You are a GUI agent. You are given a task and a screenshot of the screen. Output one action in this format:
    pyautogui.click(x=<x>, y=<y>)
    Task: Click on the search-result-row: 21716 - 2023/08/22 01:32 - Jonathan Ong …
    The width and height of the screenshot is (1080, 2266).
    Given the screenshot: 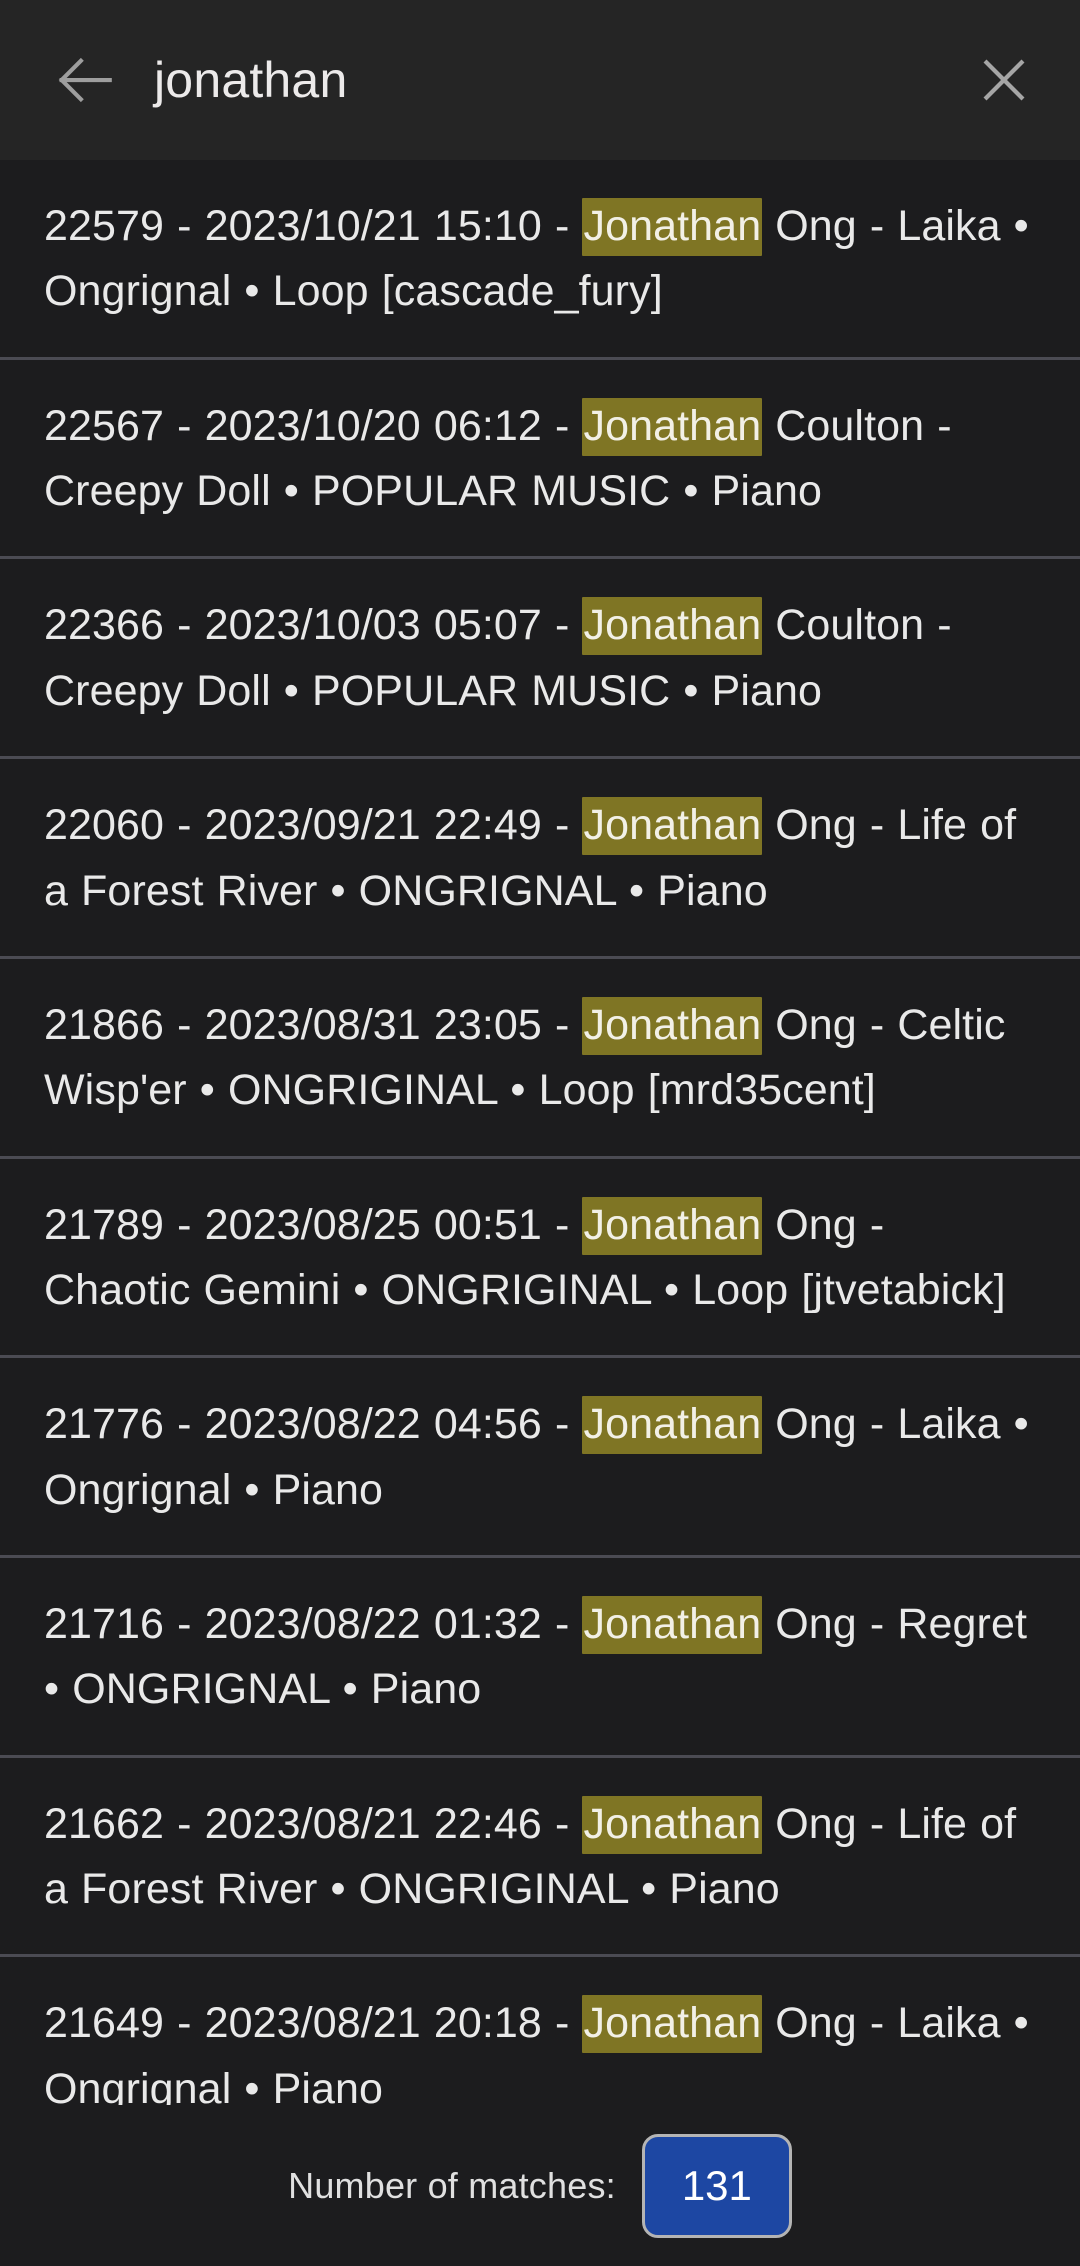 What is the action you would take?
    pyautogui.click(x=540, y=1658)
    